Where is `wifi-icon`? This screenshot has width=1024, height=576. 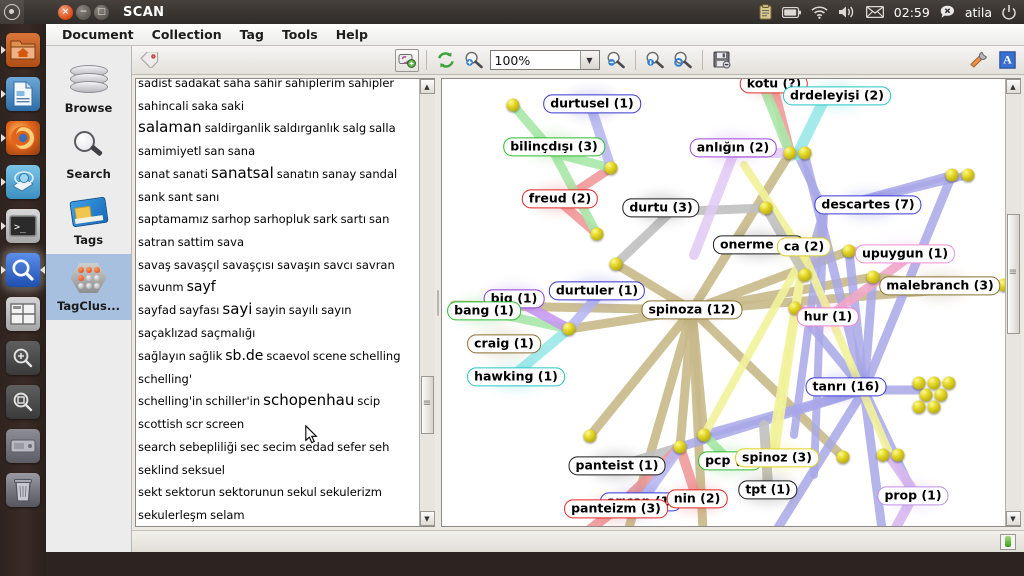 wifi-icon is located at coordinates (819, 12).